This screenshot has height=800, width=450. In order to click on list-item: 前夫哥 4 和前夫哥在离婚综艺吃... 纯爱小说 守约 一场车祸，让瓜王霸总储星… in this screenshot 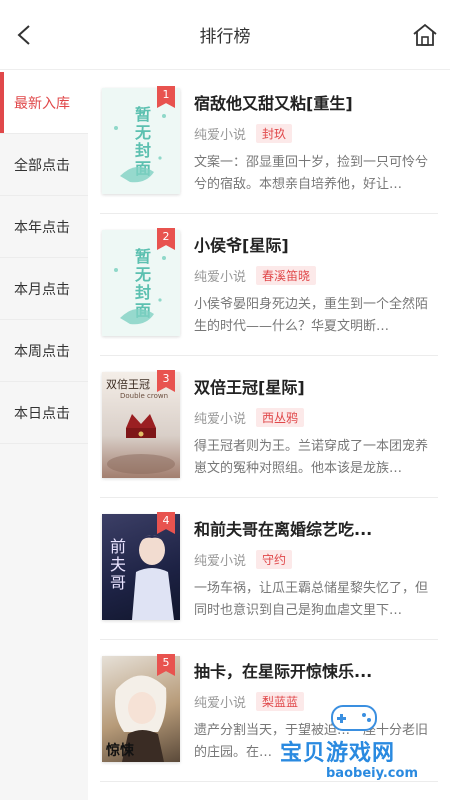, I will do `click(269, 569)`.